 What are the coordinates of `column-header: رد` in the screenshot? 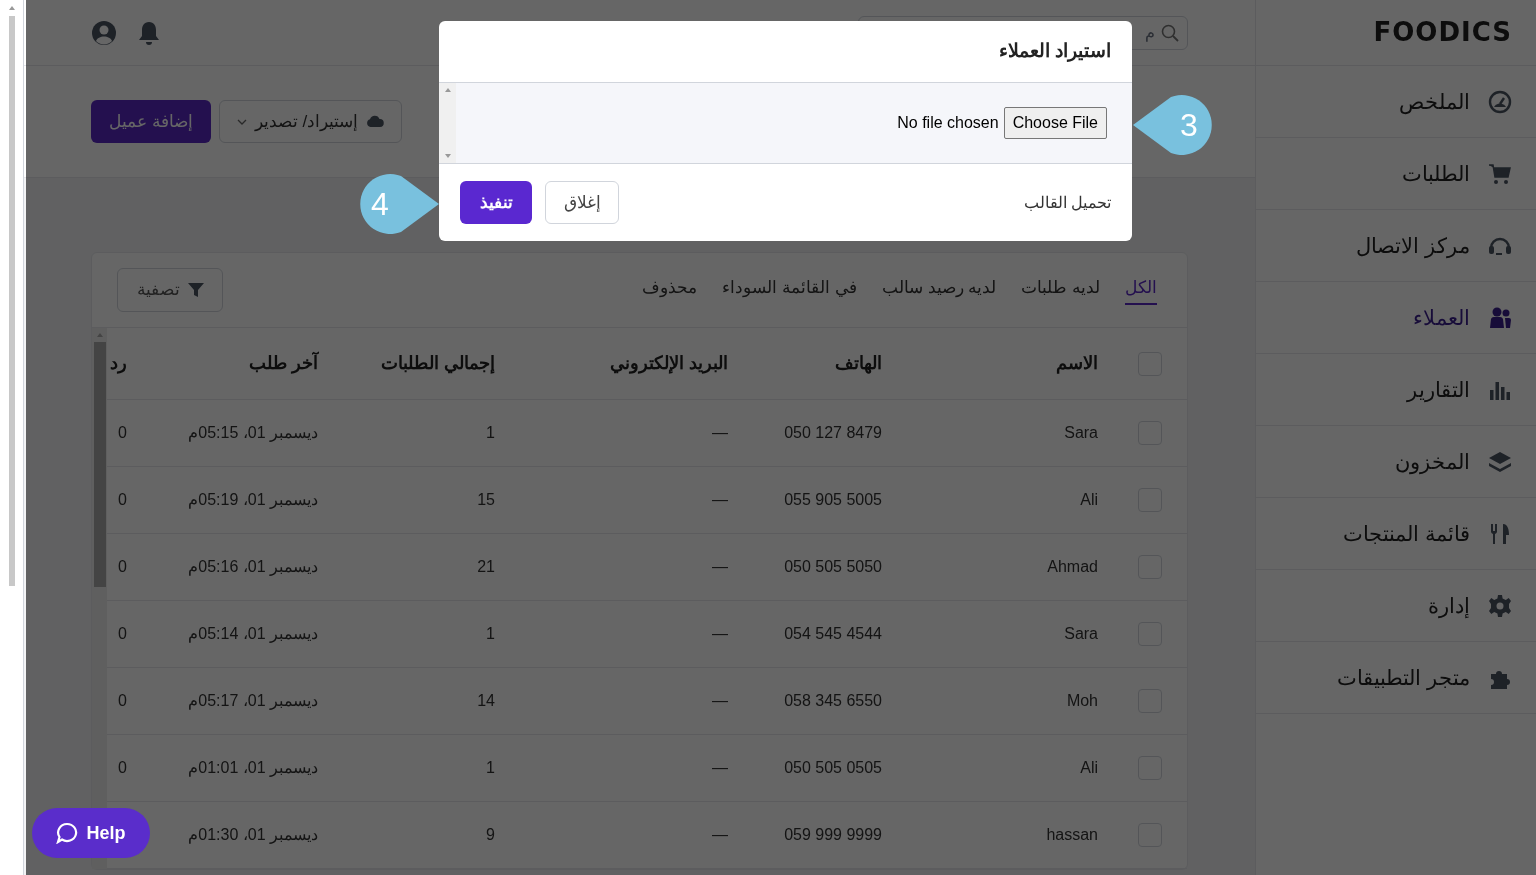 It's located at (118, 364).